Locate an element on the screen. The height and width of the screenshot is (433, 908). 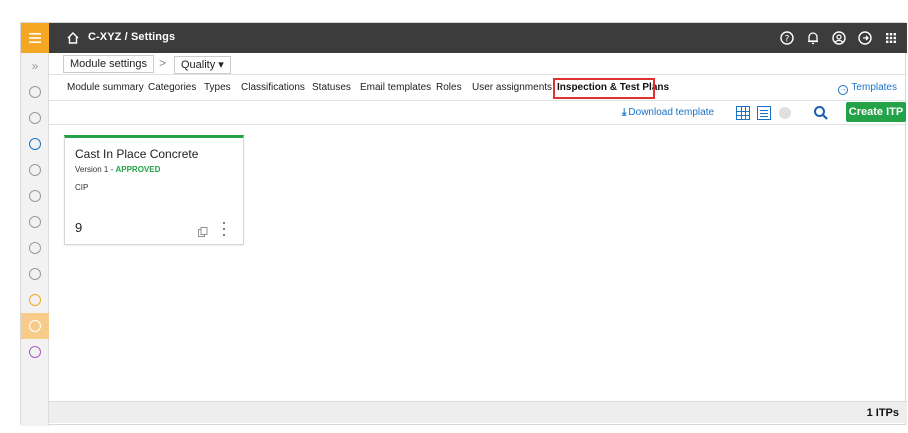
chevron-right-icon: > is located at coordinates (163, 63).